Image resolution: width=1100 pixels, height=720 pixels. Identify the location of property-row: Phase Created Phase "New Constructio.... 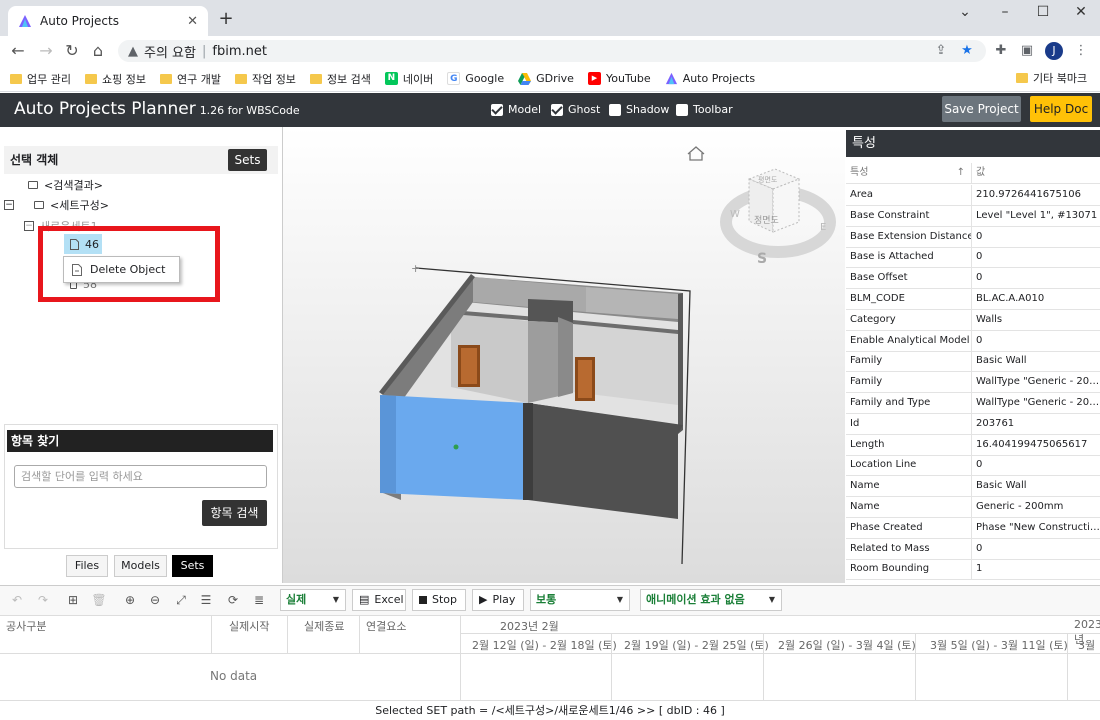
(973, 528).